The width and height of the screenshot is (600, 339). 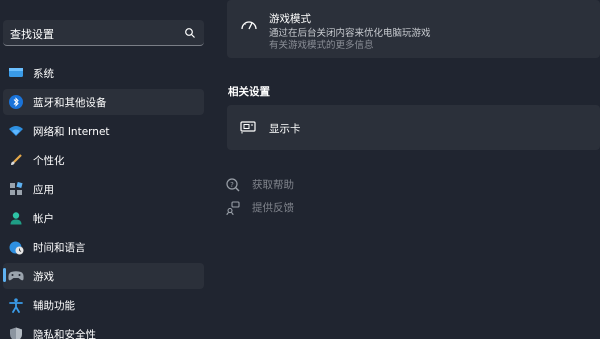 I want to click on sidebar-item-label: 蓝牙和其他设备, so click(x=70, y=102).